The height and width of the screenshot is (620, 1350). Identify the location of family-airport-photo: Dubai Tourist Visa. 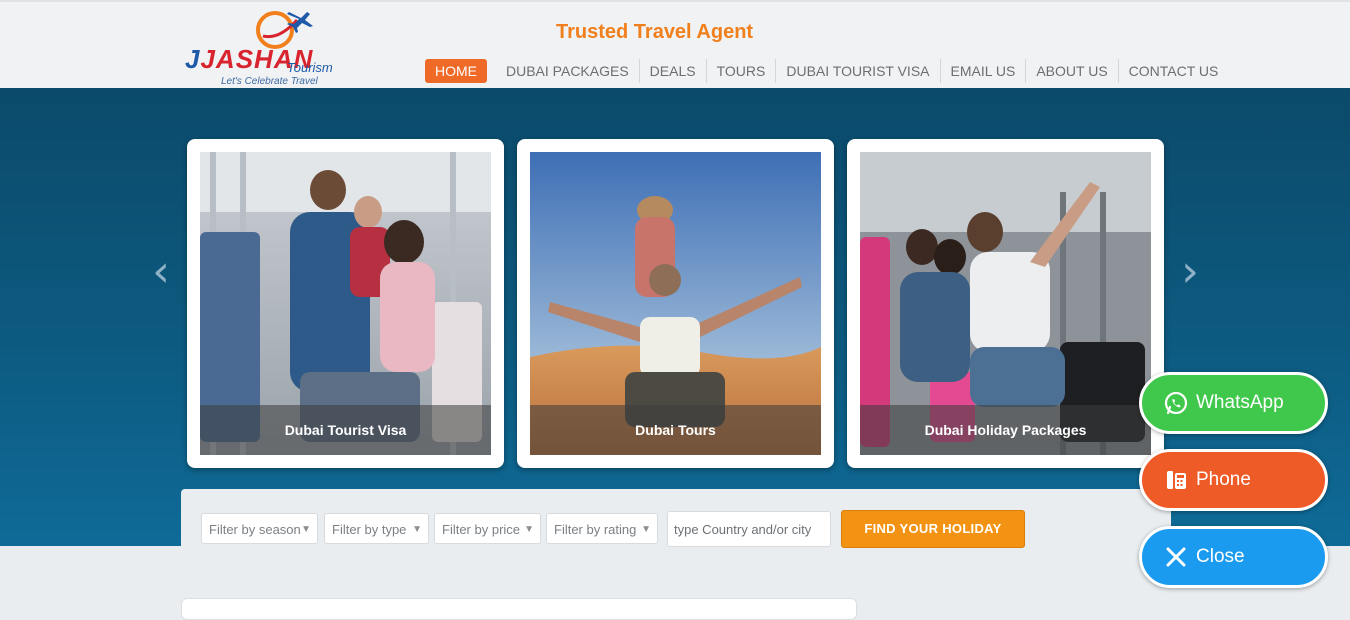
(345, 303).